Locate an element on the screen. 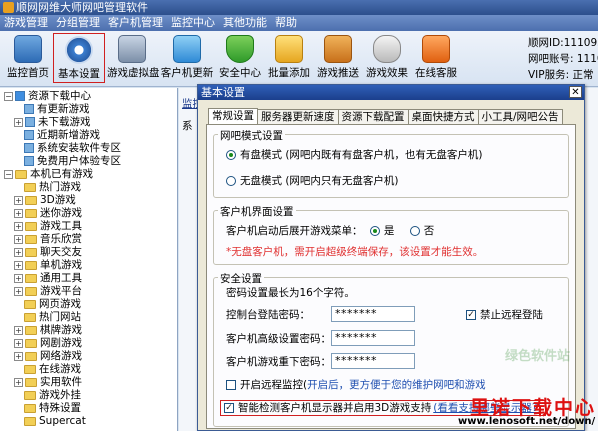 The width and height of the screenshot is (598, 431). toolbar-security-center-button: 安全中心 is located at coordinates (240, 58).